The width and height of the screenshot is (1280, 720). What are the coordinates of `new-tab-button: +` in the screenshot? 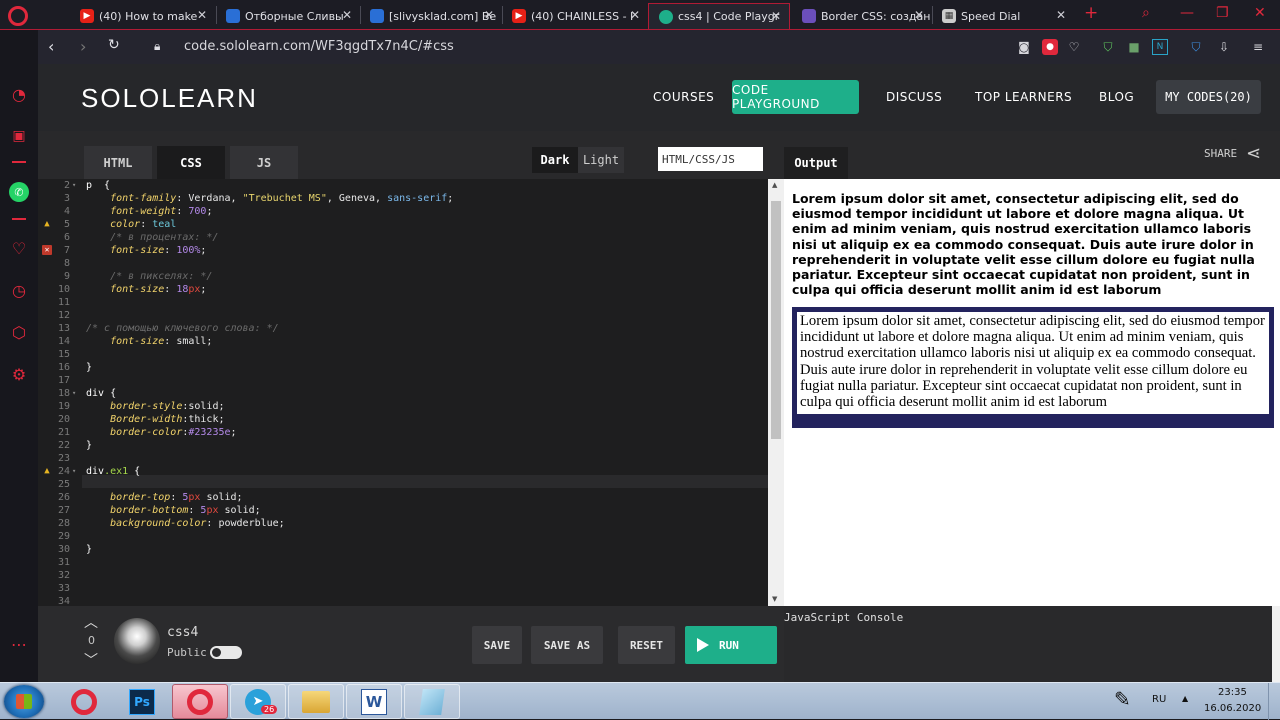 It's located at (1091, 13).